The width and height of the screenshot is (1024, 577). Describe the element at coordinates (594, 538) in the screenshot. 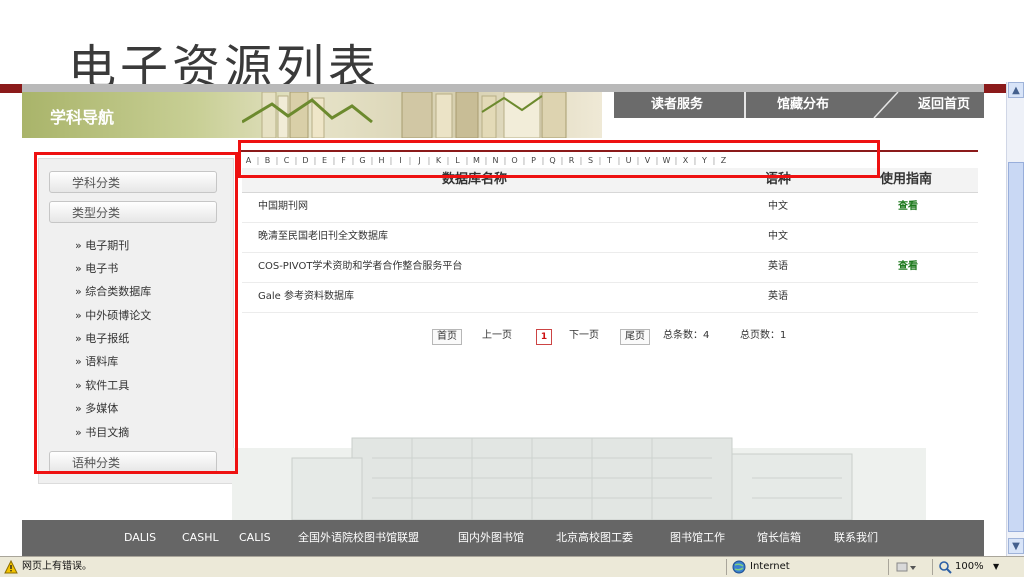

I see `footer-link-beijing-committee: 北京高校图工委` at that location.